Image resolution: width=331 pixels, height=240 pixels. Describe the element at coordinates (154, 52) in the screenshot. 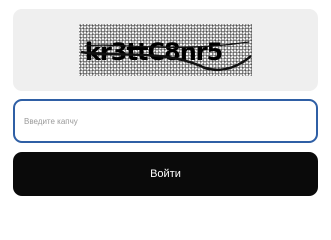

I see `captcha-text: kr3ttC8nr5` at that location.